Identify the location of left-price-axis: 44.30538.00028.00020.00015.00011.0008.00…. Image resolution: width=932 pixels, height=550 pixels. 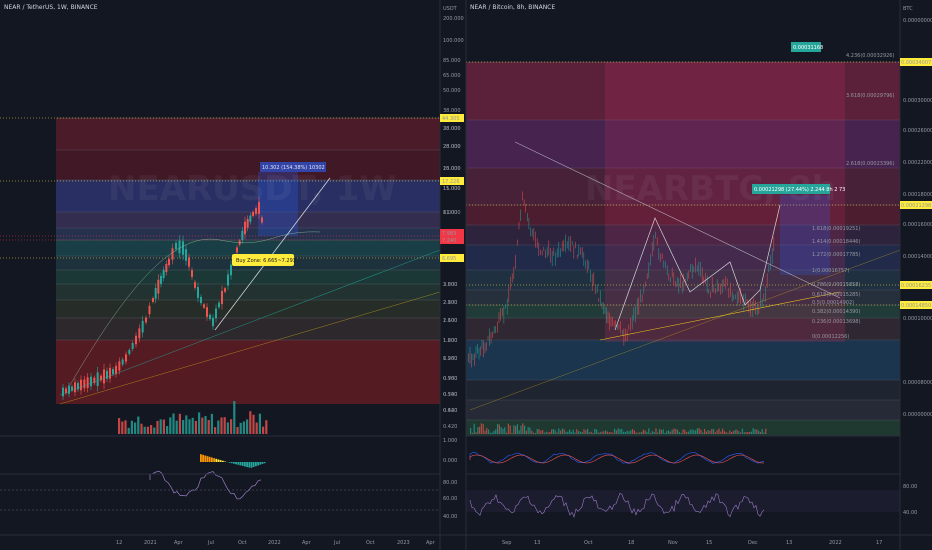
(452, 273).